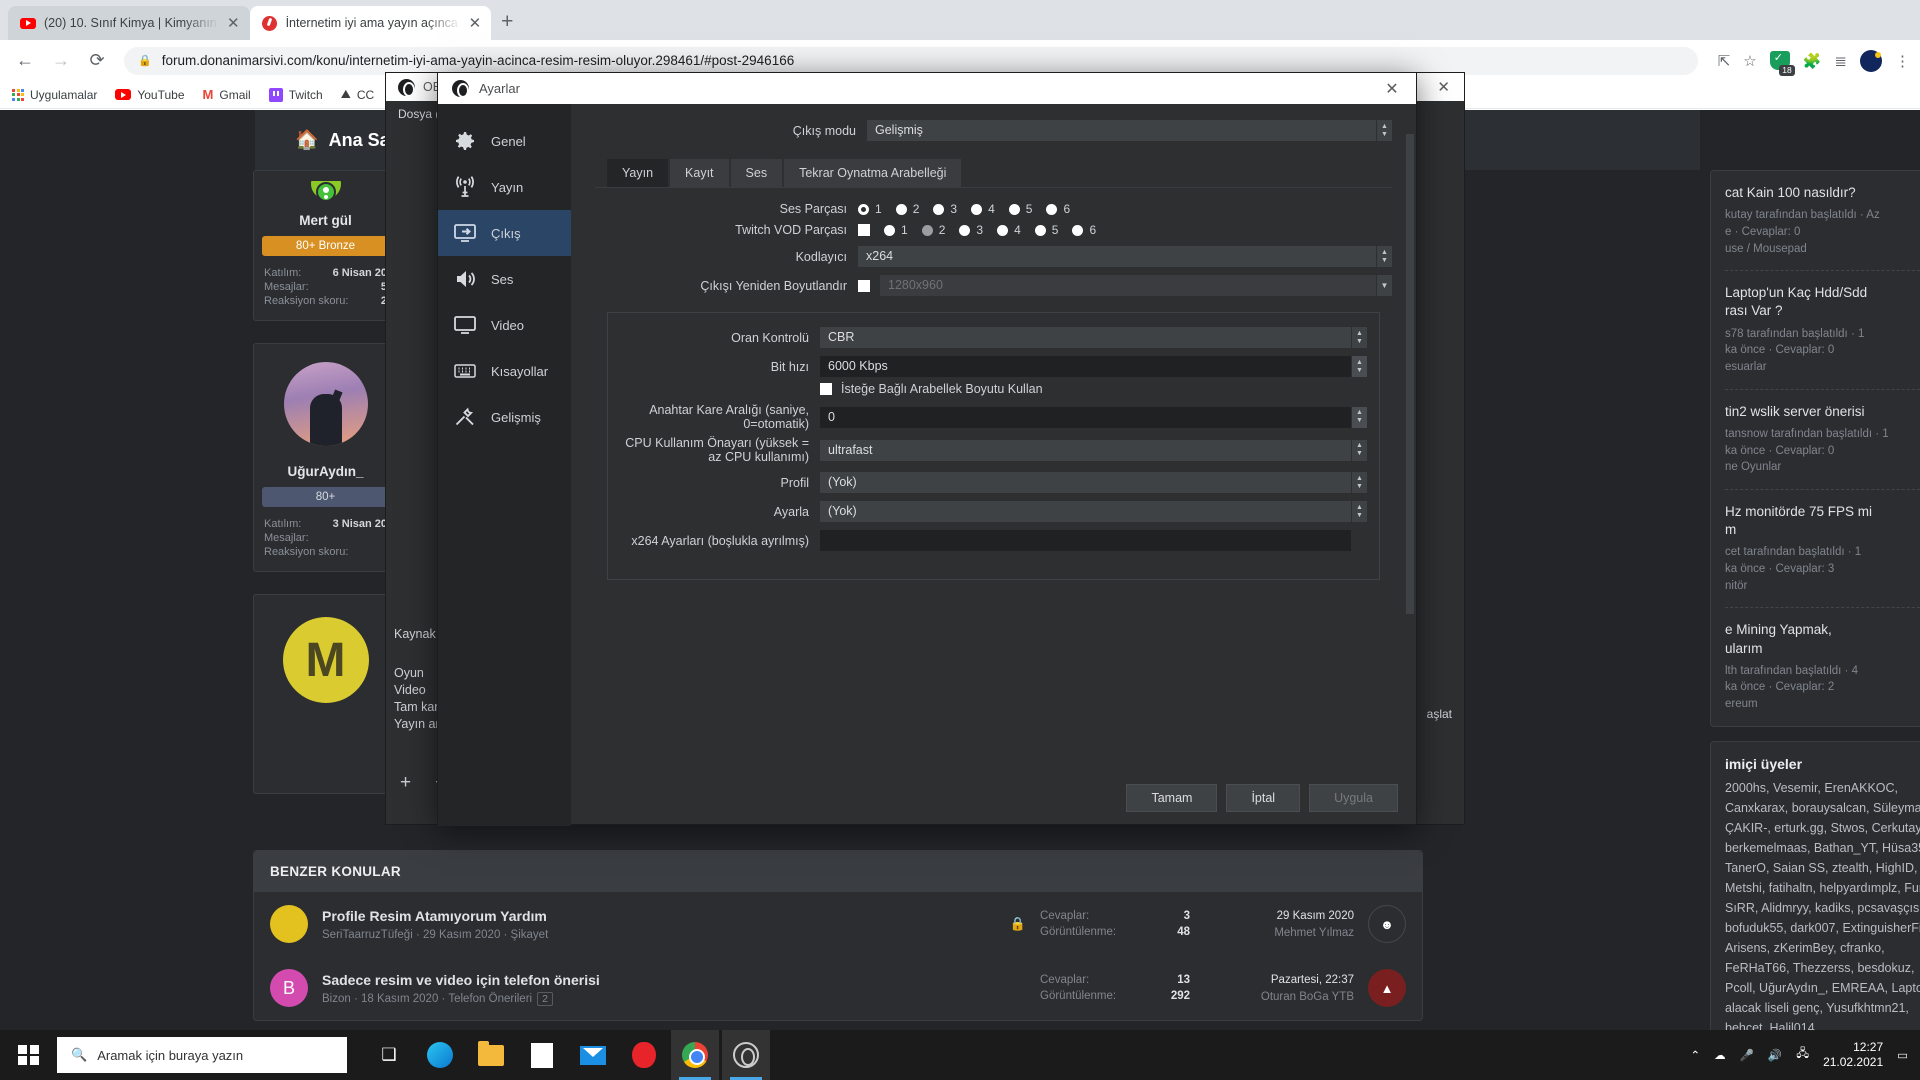 This screenshot has width=1920, height=1080. What do you see at coordinates (1117, 256) in the screenshot?
I see `encoder-select: x264` at bounding box center [1117, 256].